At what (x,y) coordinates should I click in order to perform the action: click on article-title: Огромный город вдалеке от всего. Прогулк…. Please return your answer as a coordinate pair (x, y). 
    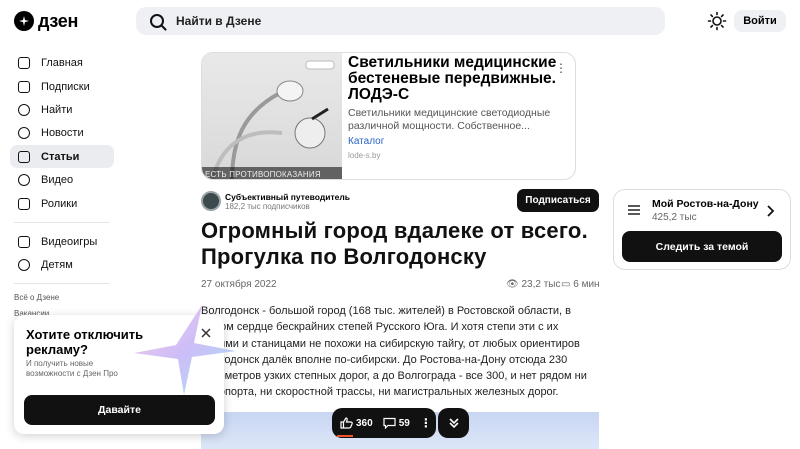
    Looking at the image, I should click on (394, 243).